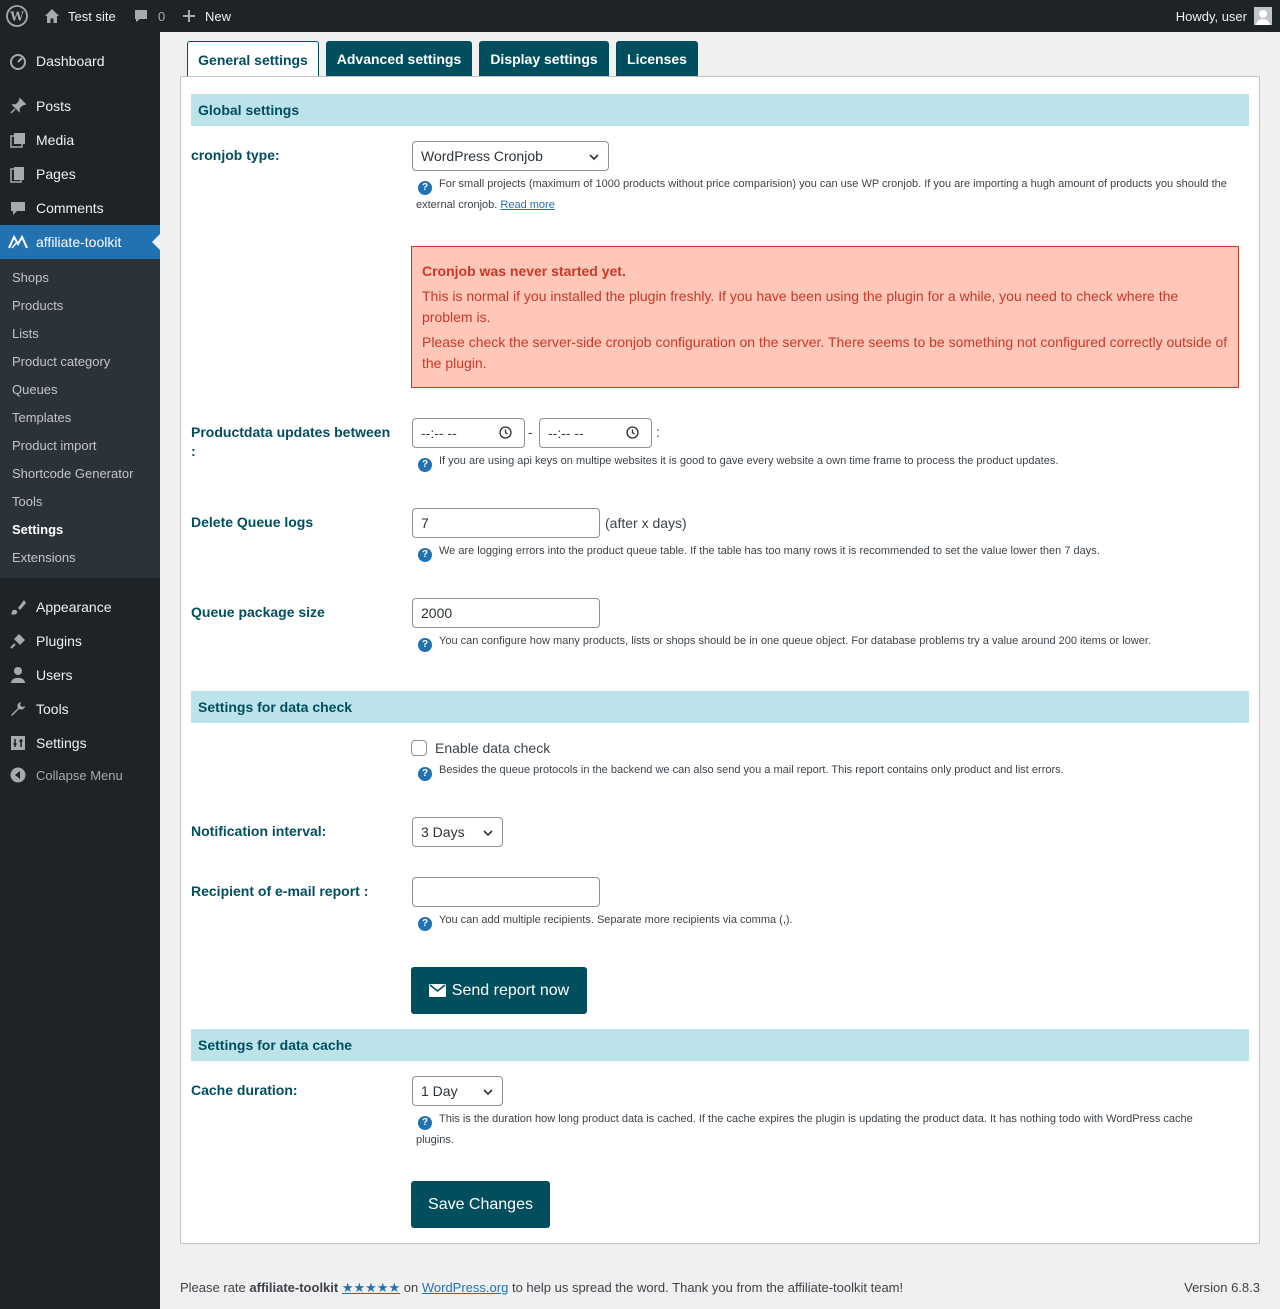 This screenshot has height=1309, width=1280. What do you see at coordinates (92, 16) in the screenshot?
I see `site-name: Test site` at bounding box center [92, 16].